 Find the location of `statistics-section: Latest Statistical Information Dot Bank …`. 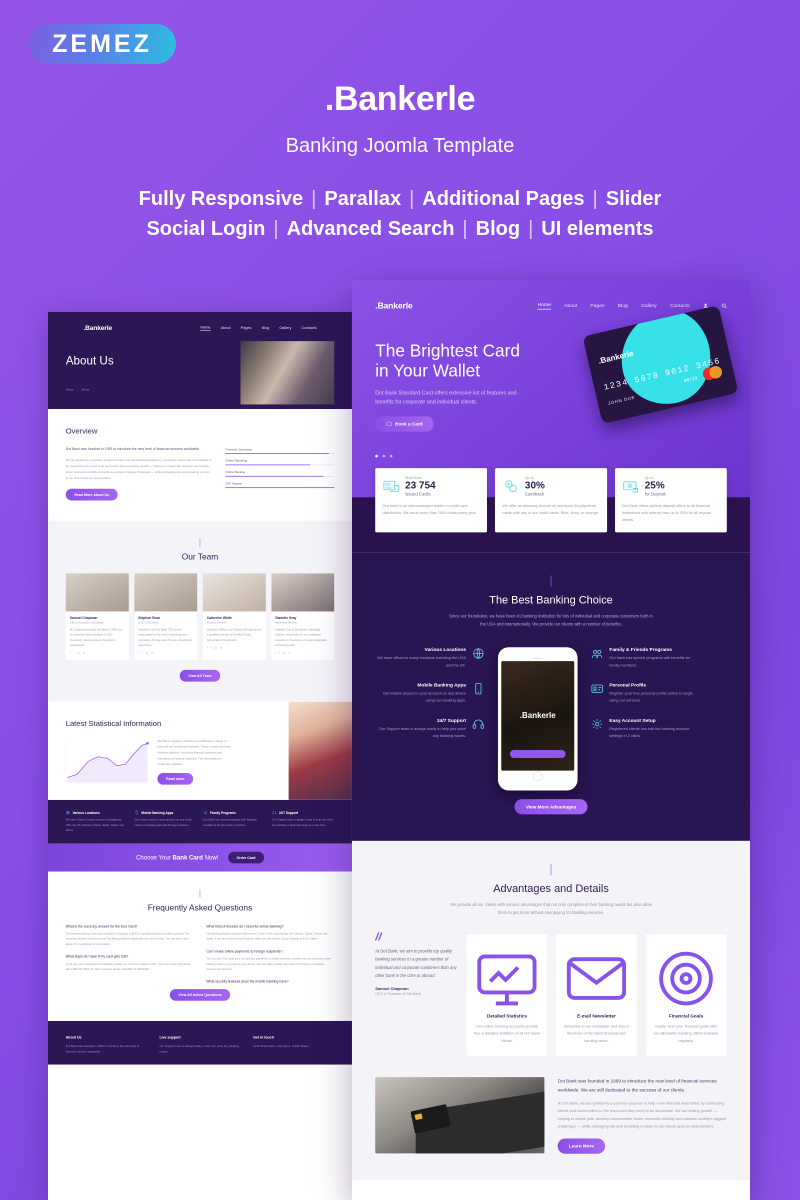

statistics-section: Latest Statistical Information Dot Bank … is located at coordinates (200, 750).